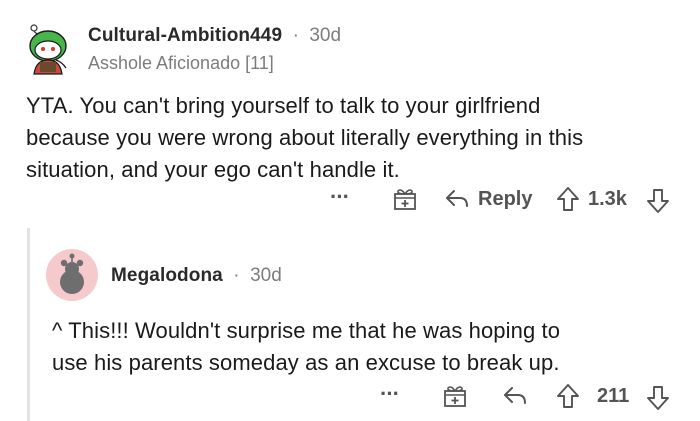  What do you see at coordinates (28, 324) in the screenshot?
I see `thread-line` at bounding box center [28, 324].